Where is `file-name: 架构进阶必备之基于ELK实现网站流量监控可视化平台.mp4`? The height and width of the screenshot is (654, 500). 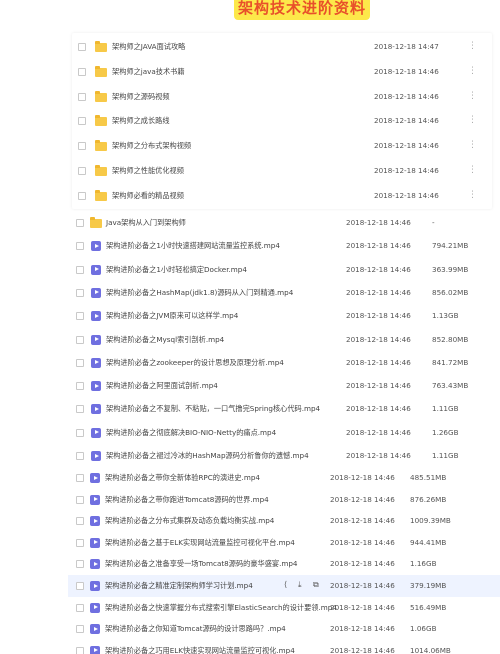 file-name: 架构进阶必备之基于ELK实现网站流量监控可视化平台.mp4 is located at coordinates (200, 543).